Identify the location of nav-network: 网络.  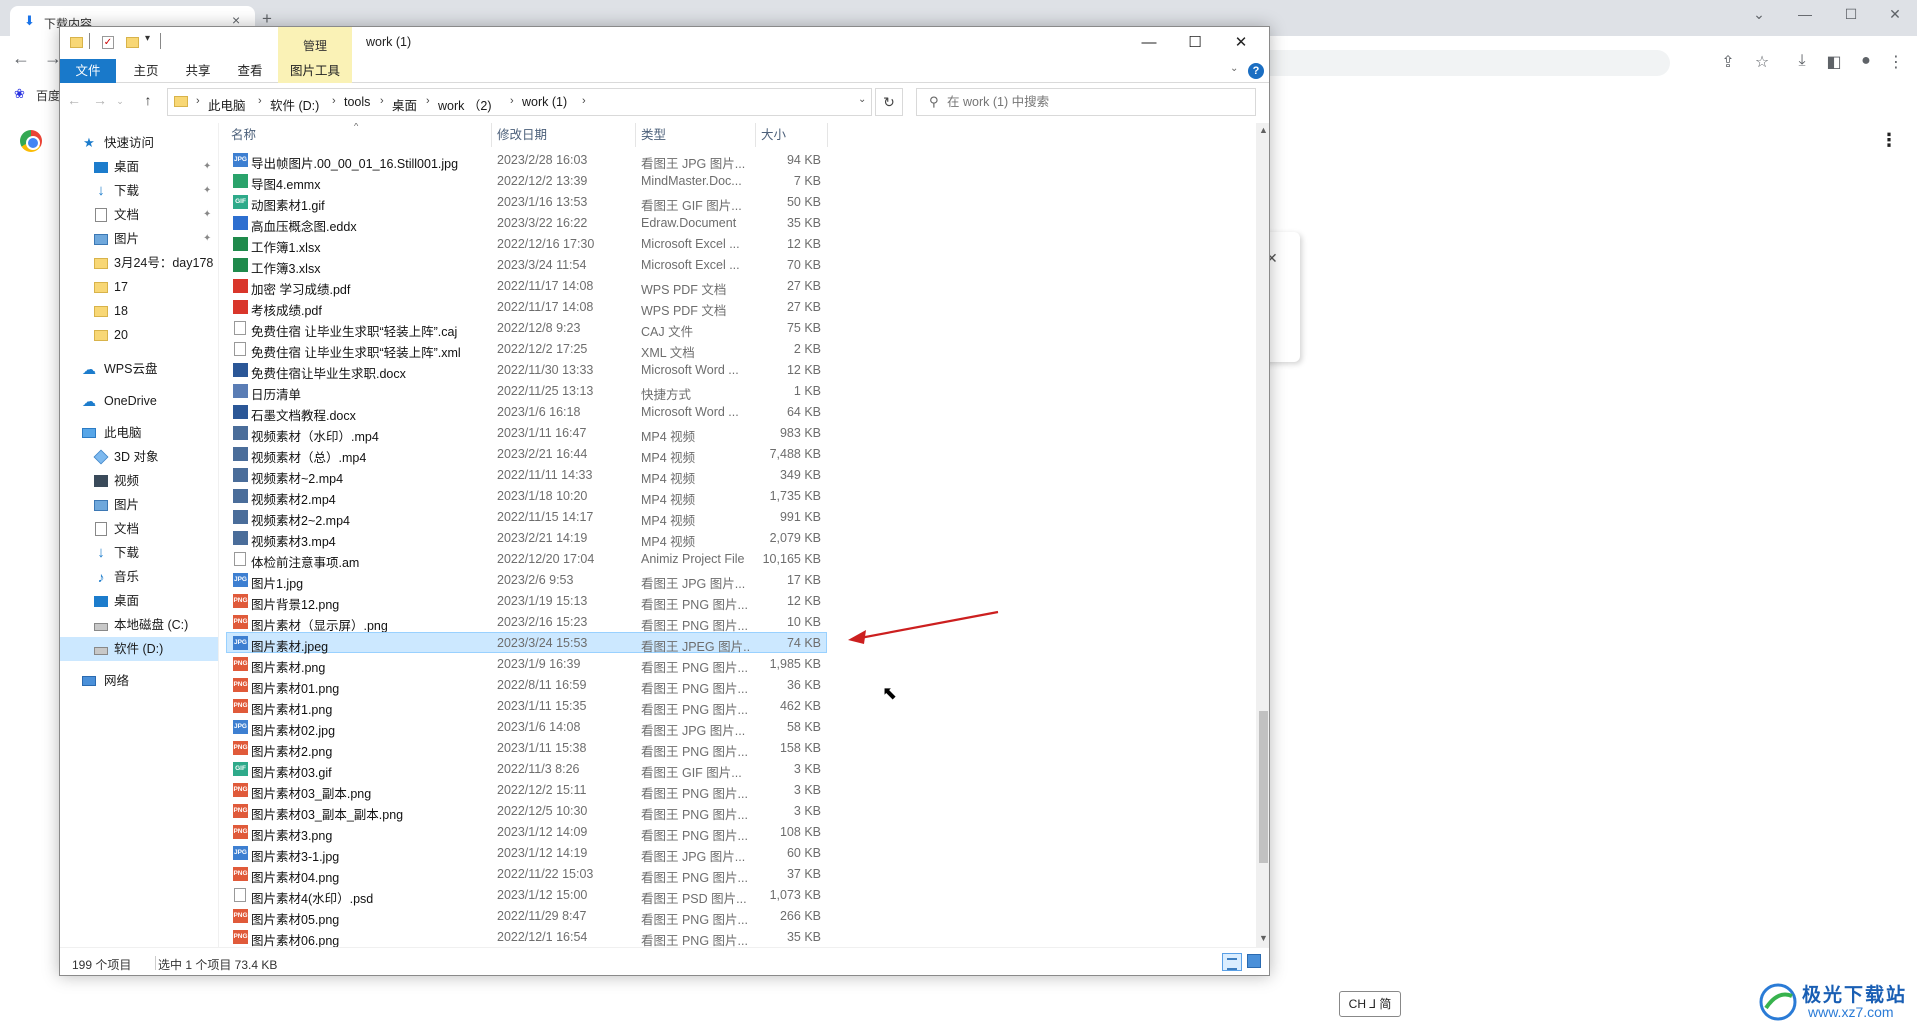
(139, 681).